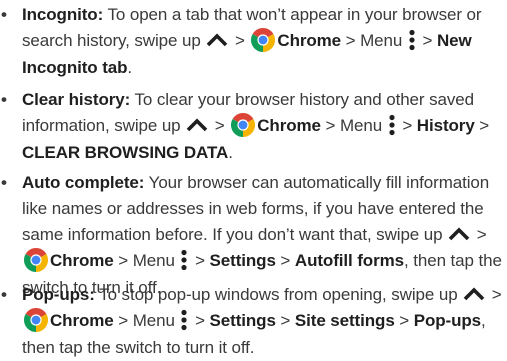 The width and height of the screenshot is (507, 361). I want to click on tip-bold: Pop-ups, so click(447, 320).